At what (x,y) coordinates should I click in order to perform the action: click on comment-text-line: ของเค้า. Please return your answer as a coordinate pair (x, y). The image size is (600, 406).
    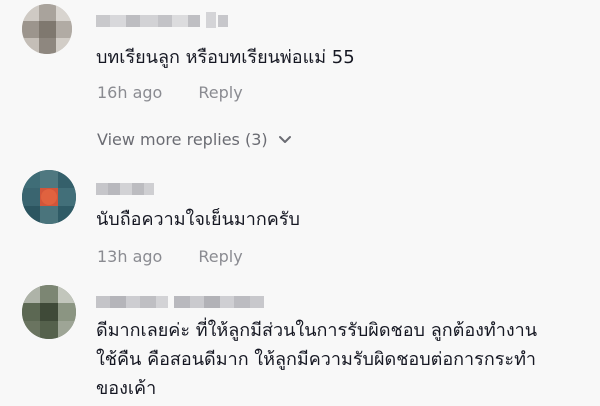
    Looking at the image, I should click on (126, 388).